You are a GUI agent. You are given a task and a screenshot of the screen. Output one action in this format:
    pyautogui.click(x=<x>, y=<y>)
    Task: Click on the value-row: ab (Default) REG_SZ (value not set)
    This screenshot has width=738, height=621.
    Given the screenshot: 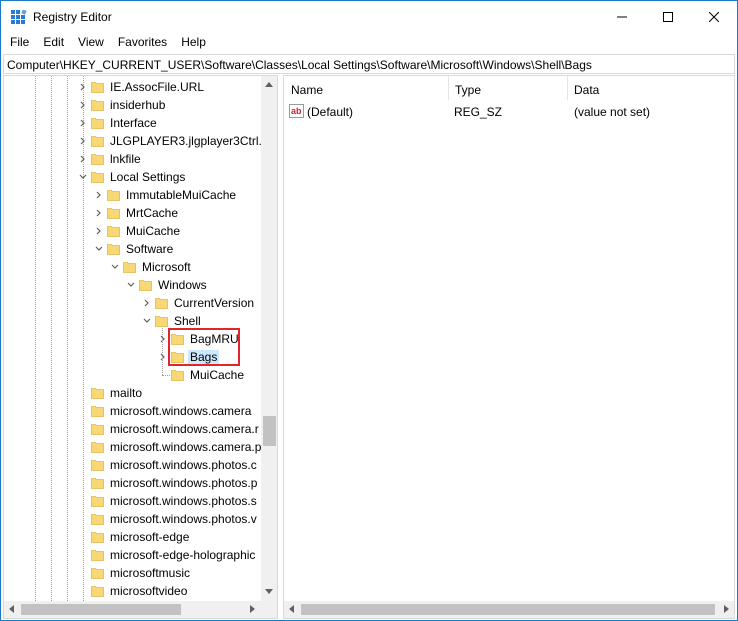 What is the action you would take?
    pyautogui.click(x=509, y=112)
    